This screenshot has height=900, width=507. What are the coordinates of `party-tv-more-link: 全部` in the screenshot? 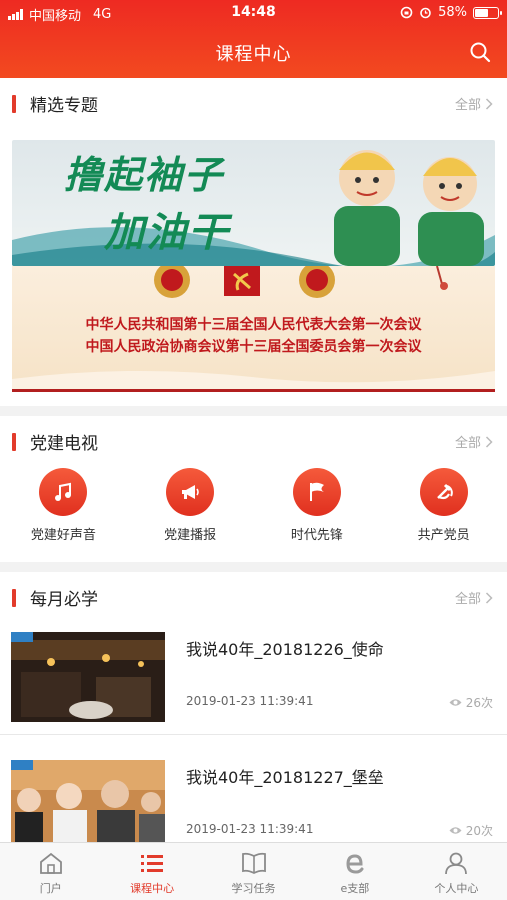 It's located at (474, 441).